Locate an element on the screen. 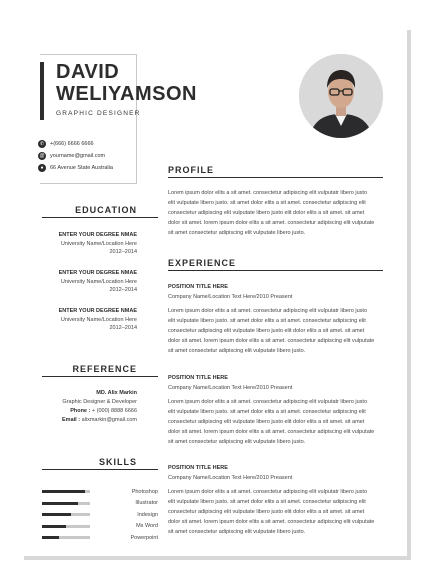 This screenshot has height=586, width=426. reference-email-label: Email : is located at coordinates (71, 420).